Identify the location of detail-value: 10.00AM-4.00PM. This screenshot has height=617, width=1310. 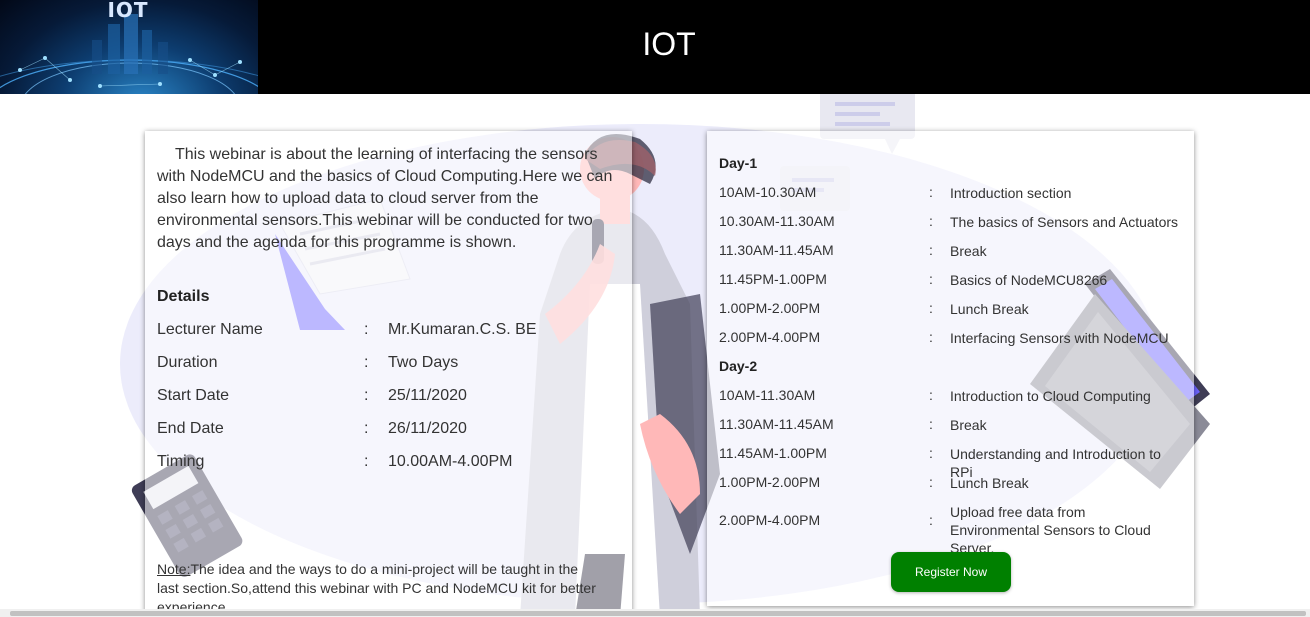
(450, 461).